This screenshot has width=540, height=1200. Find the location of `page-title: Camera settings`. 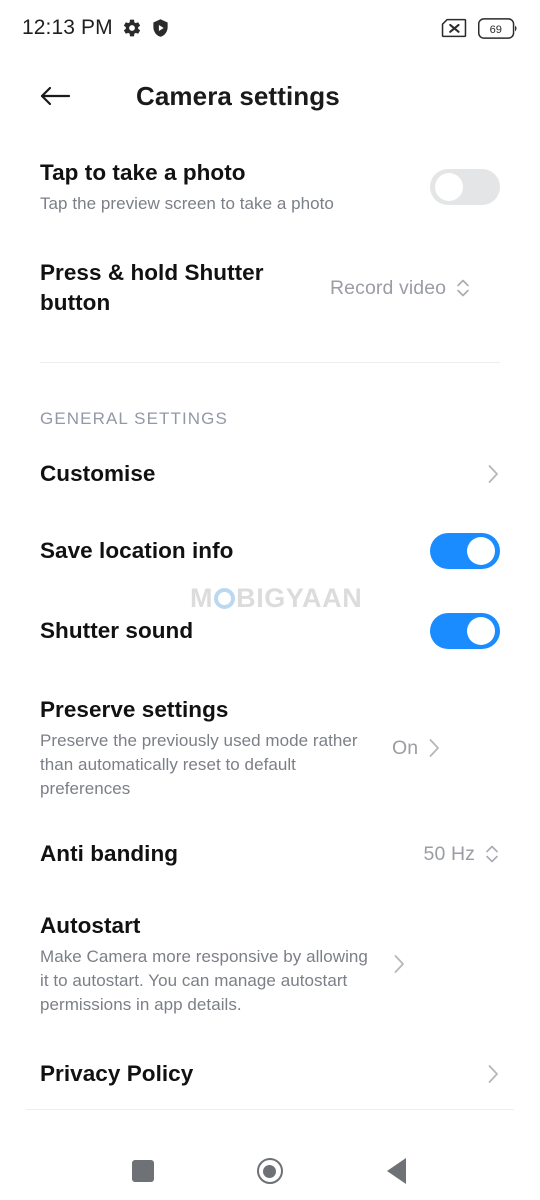

page-title: Camera settings is located at coordinates (238, 95).